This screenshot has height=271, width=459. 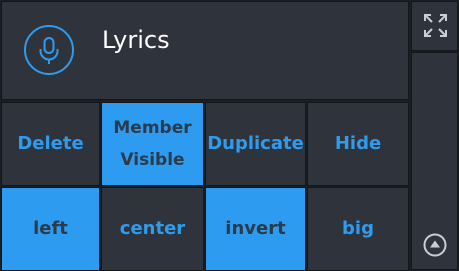 I want to click on align-center-button: center, so click(x=152, y=229).